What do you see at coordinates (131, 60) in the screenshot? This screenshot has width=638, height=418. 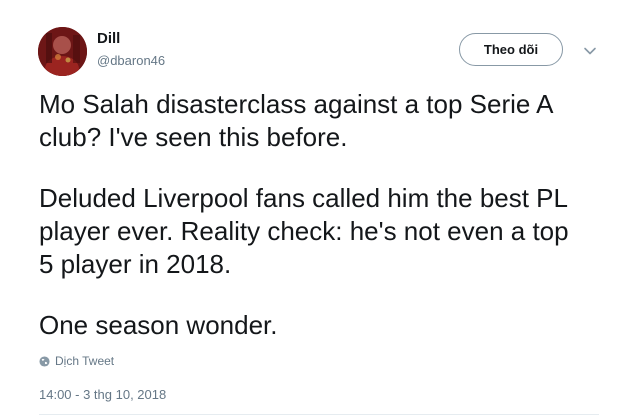 I see `screen-name: @dbaron46` at bounding box center [131, 60].